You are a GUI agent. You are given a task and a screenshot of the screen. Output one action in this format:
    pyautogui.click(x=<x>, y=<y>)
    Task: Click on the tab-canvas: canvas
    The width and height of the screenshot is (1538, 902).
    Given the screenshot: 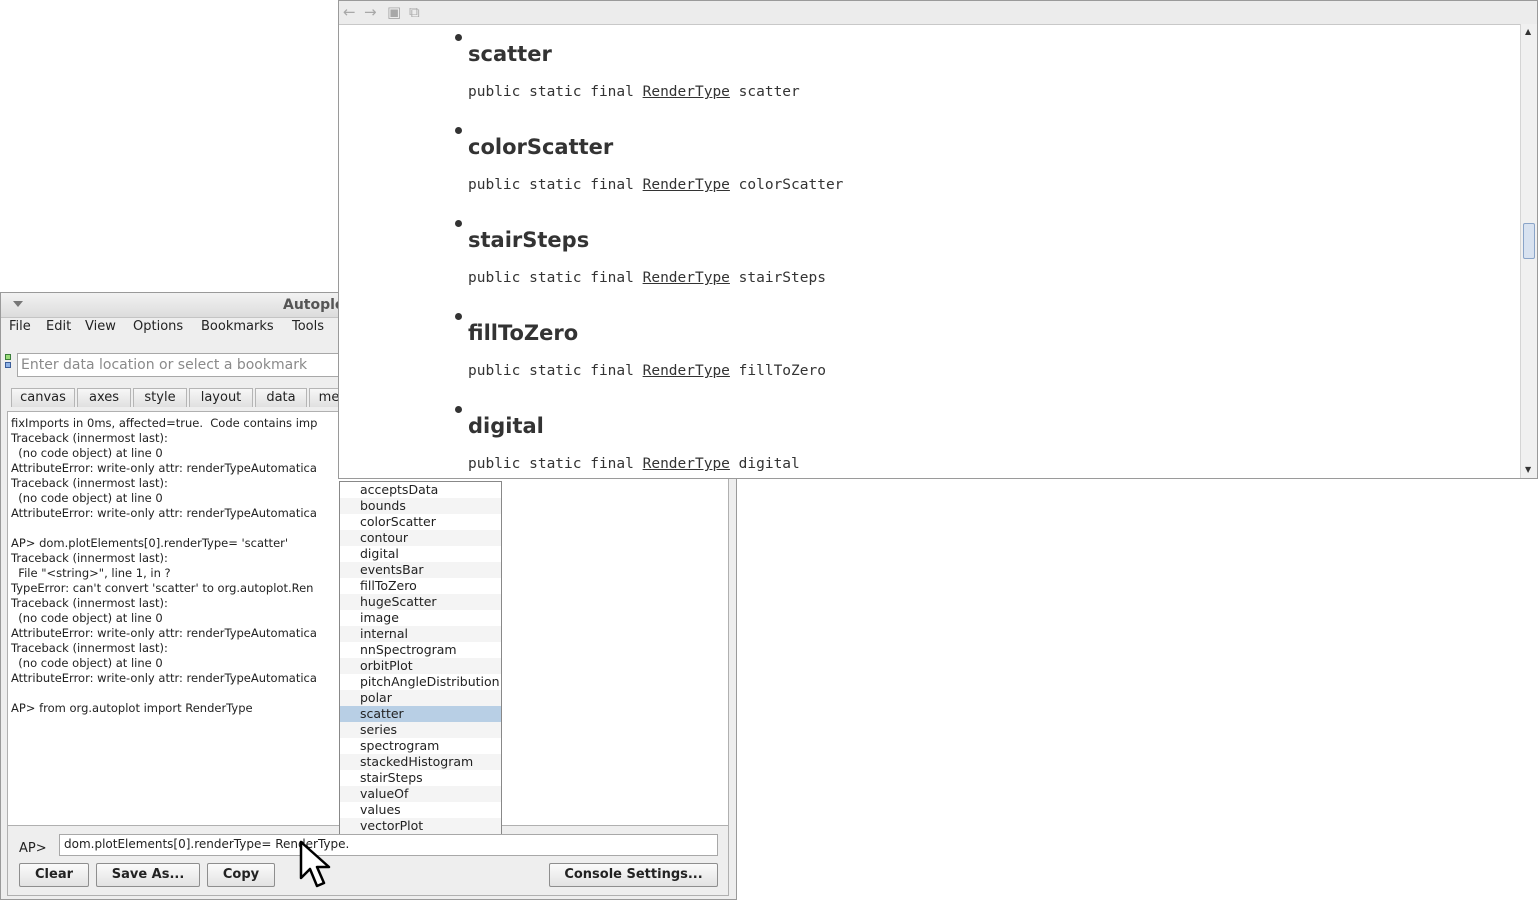 What is the action you would take?
    pyautogui.click(x=43, y=397)
    